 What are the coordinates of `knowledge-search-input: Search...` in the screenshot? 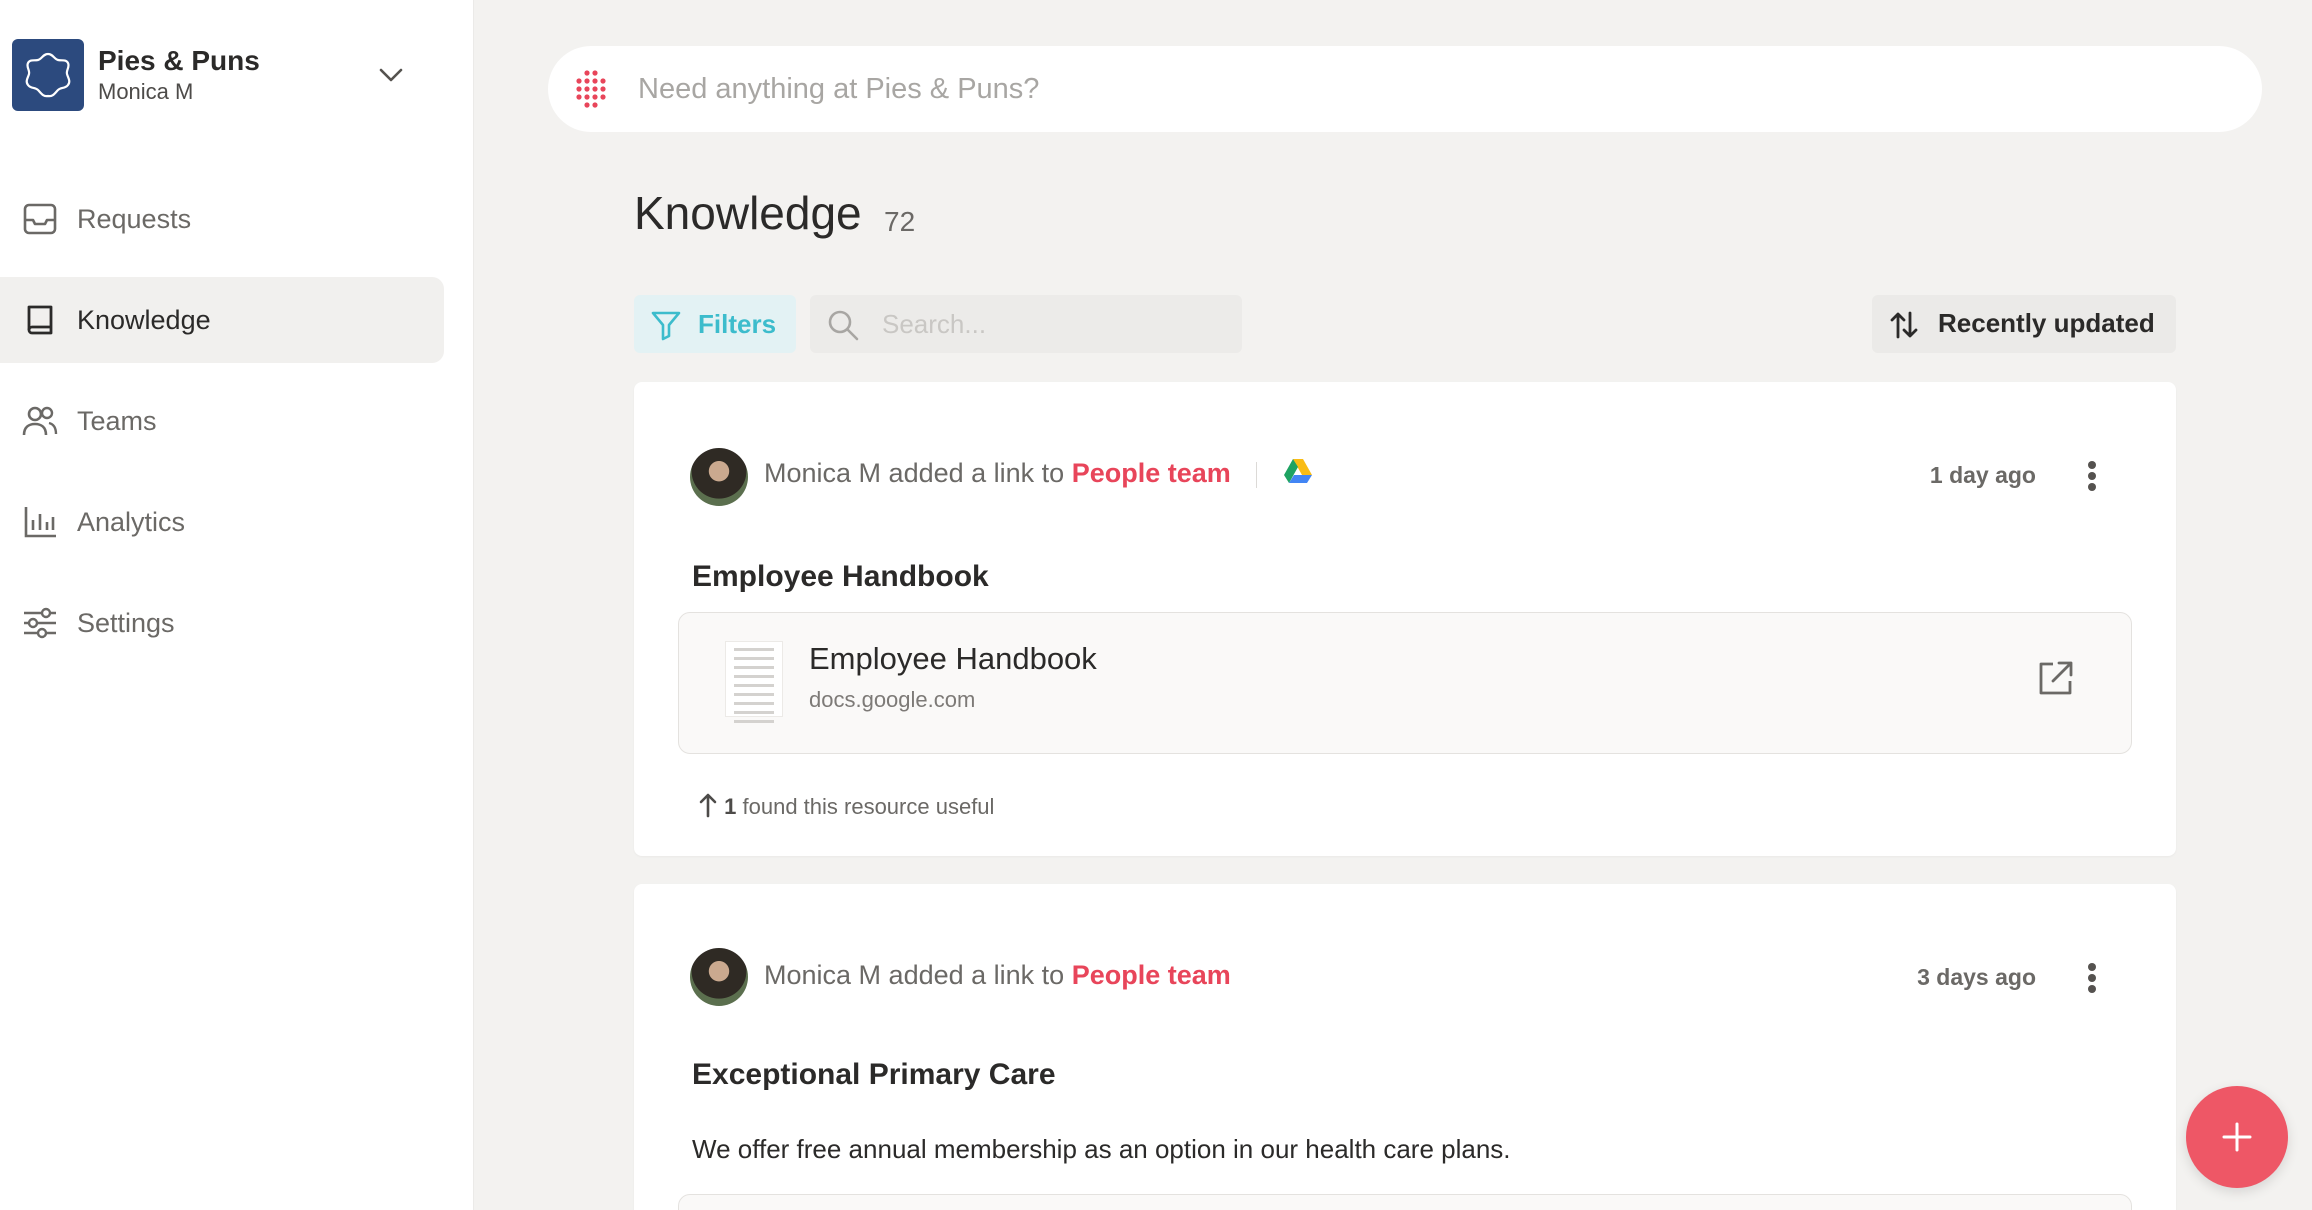 It's located at (1026, 324).